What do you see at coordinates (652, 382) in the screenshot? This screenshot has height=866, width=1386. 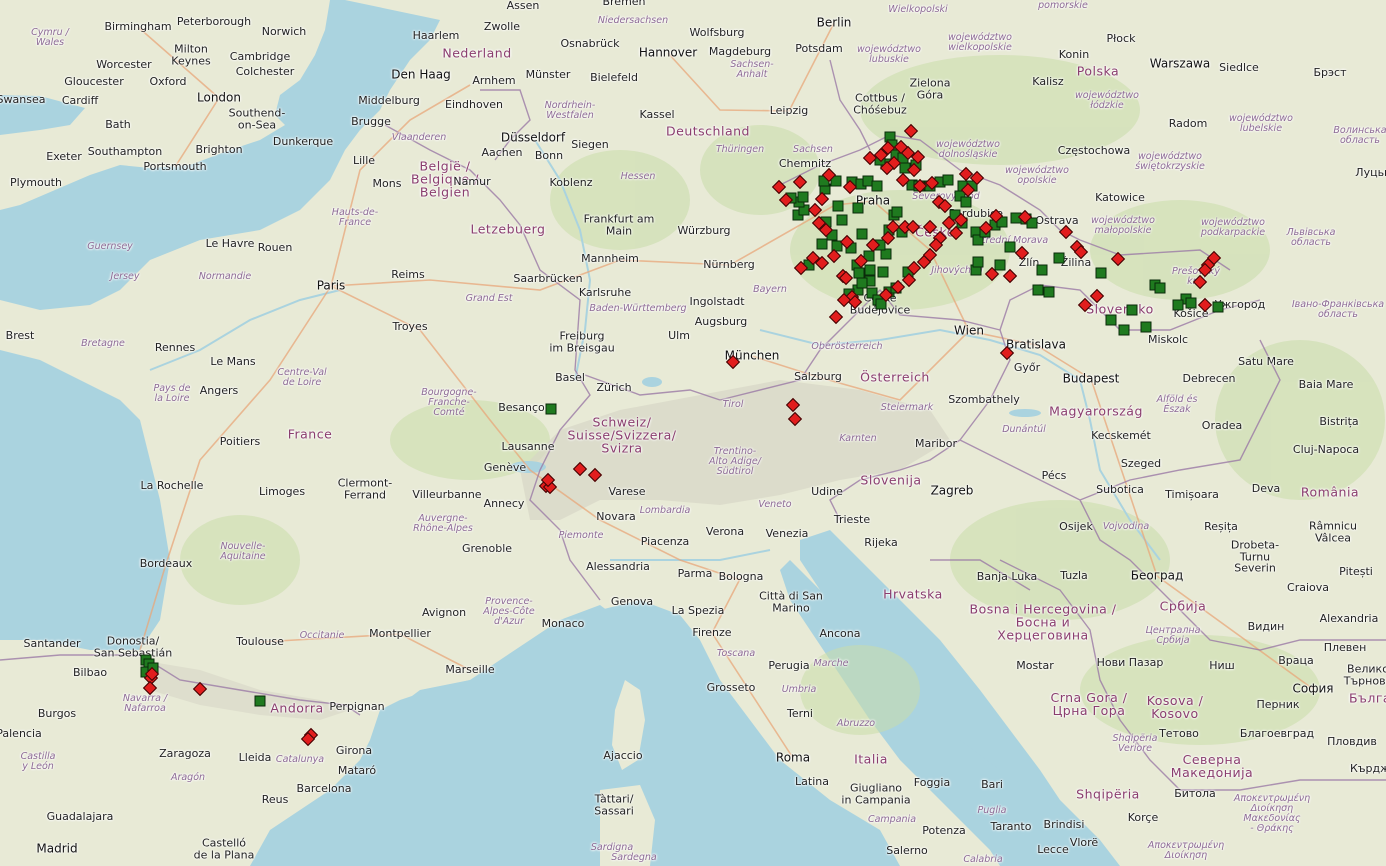 I see `lake-constance` at bounding box center [652, 382].